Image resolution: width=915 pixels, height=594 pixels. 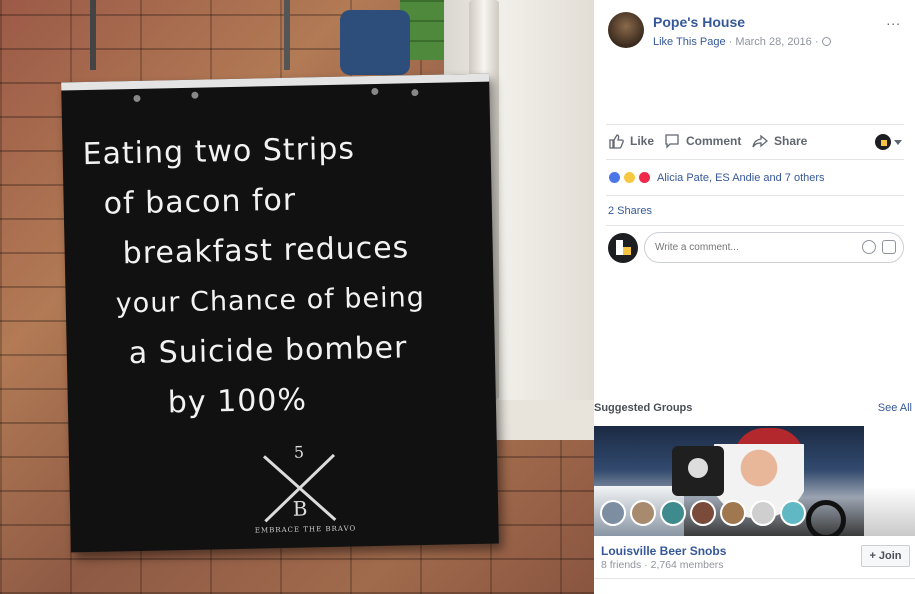 I want to click on page-avatar, so click(x=626, y=30).